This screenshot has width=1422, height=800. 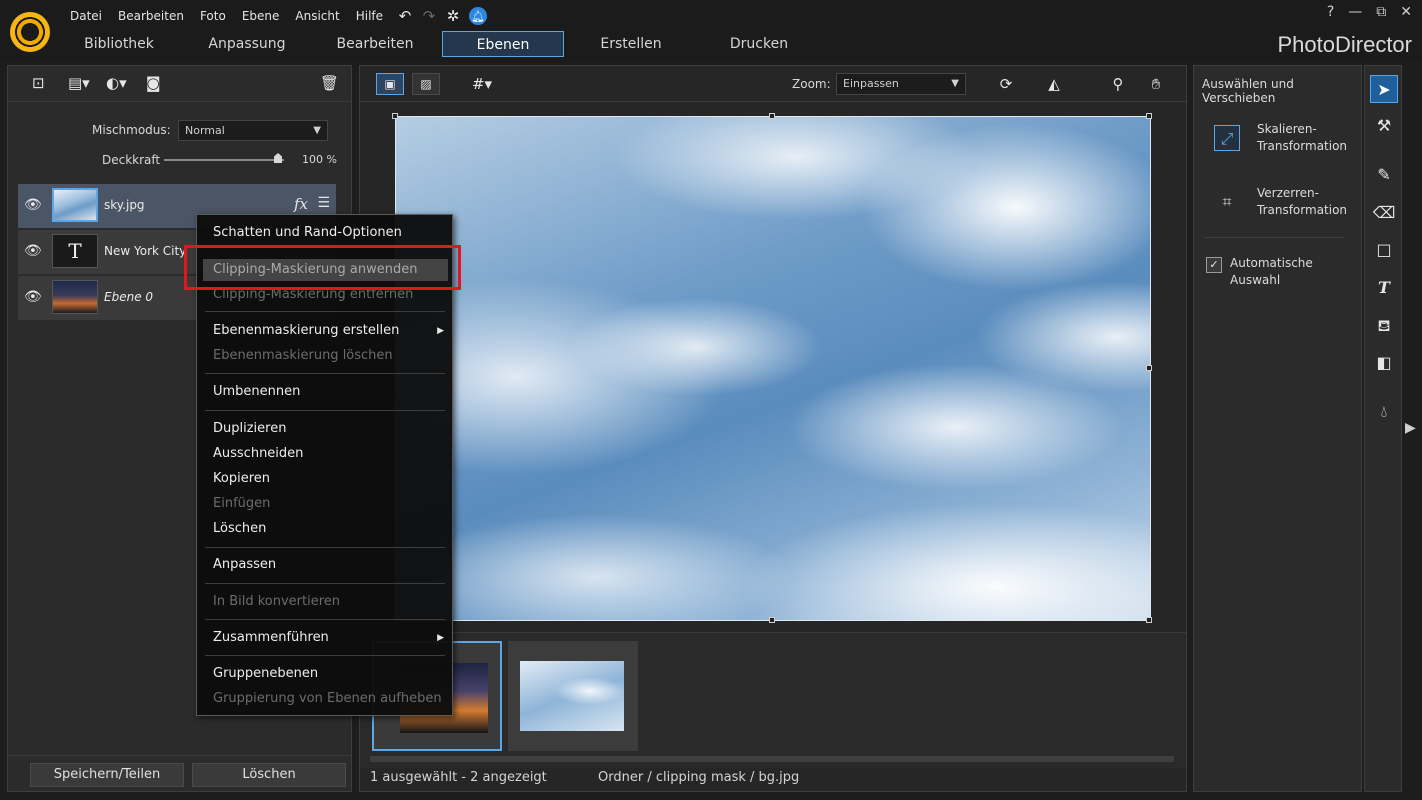 I want to click on menu-bearbeiten: Bearbeiten, so click(x=151, y=16).